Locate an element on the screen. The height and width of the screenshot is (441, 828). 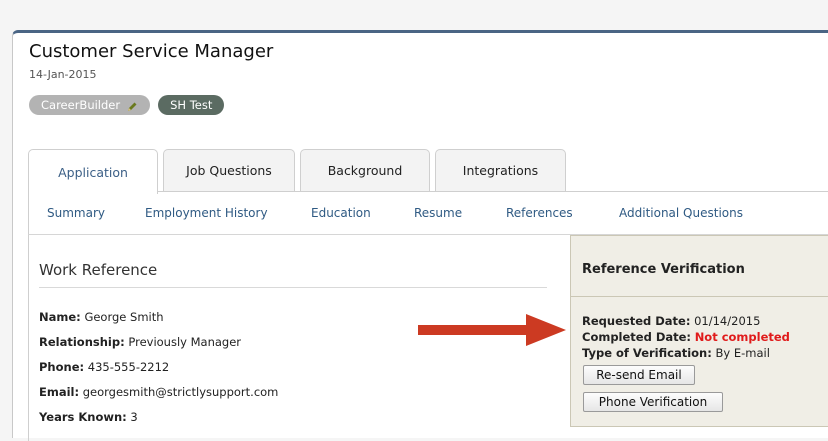
tab-background: Background is located at coordinates (365, 170).